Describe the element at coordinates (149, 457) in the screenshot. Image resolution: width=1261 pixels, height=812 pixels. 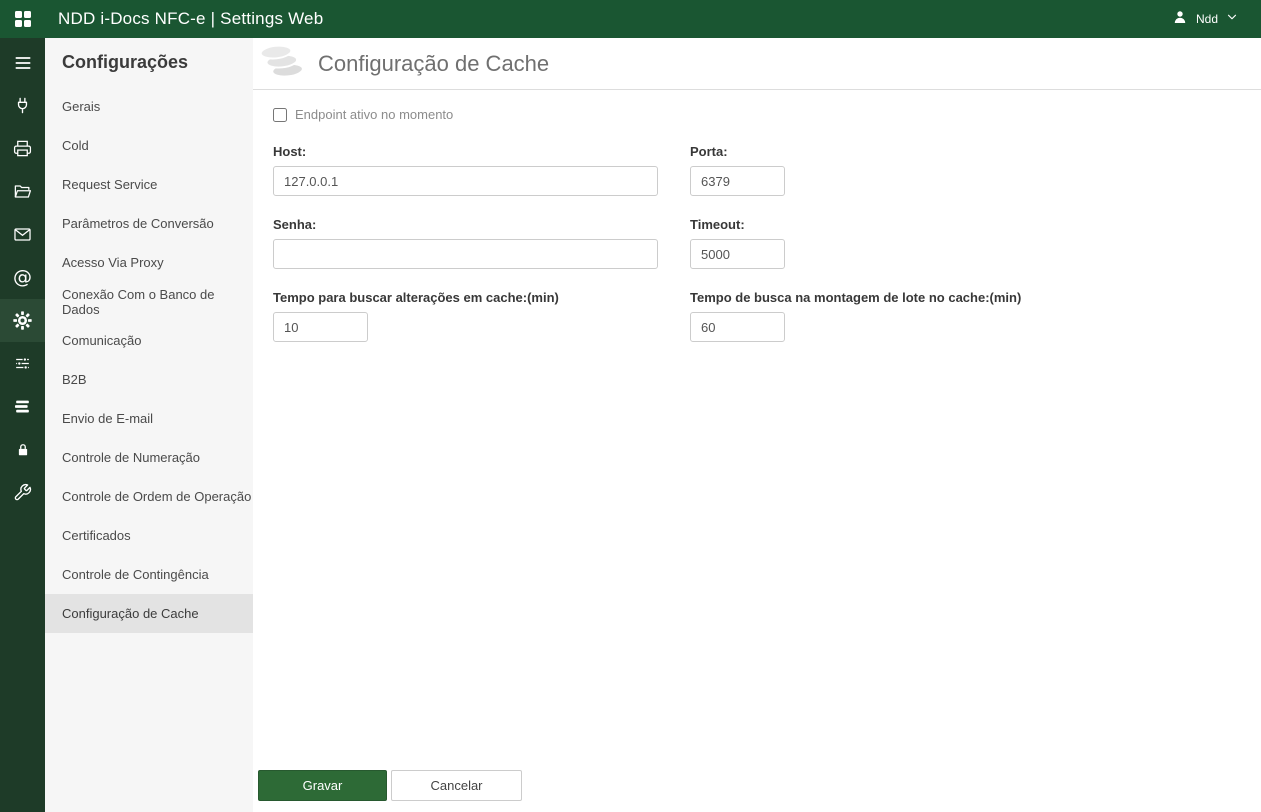
I see `sidebar-item-controle-numeracao: Controle de Numeração` at that location.